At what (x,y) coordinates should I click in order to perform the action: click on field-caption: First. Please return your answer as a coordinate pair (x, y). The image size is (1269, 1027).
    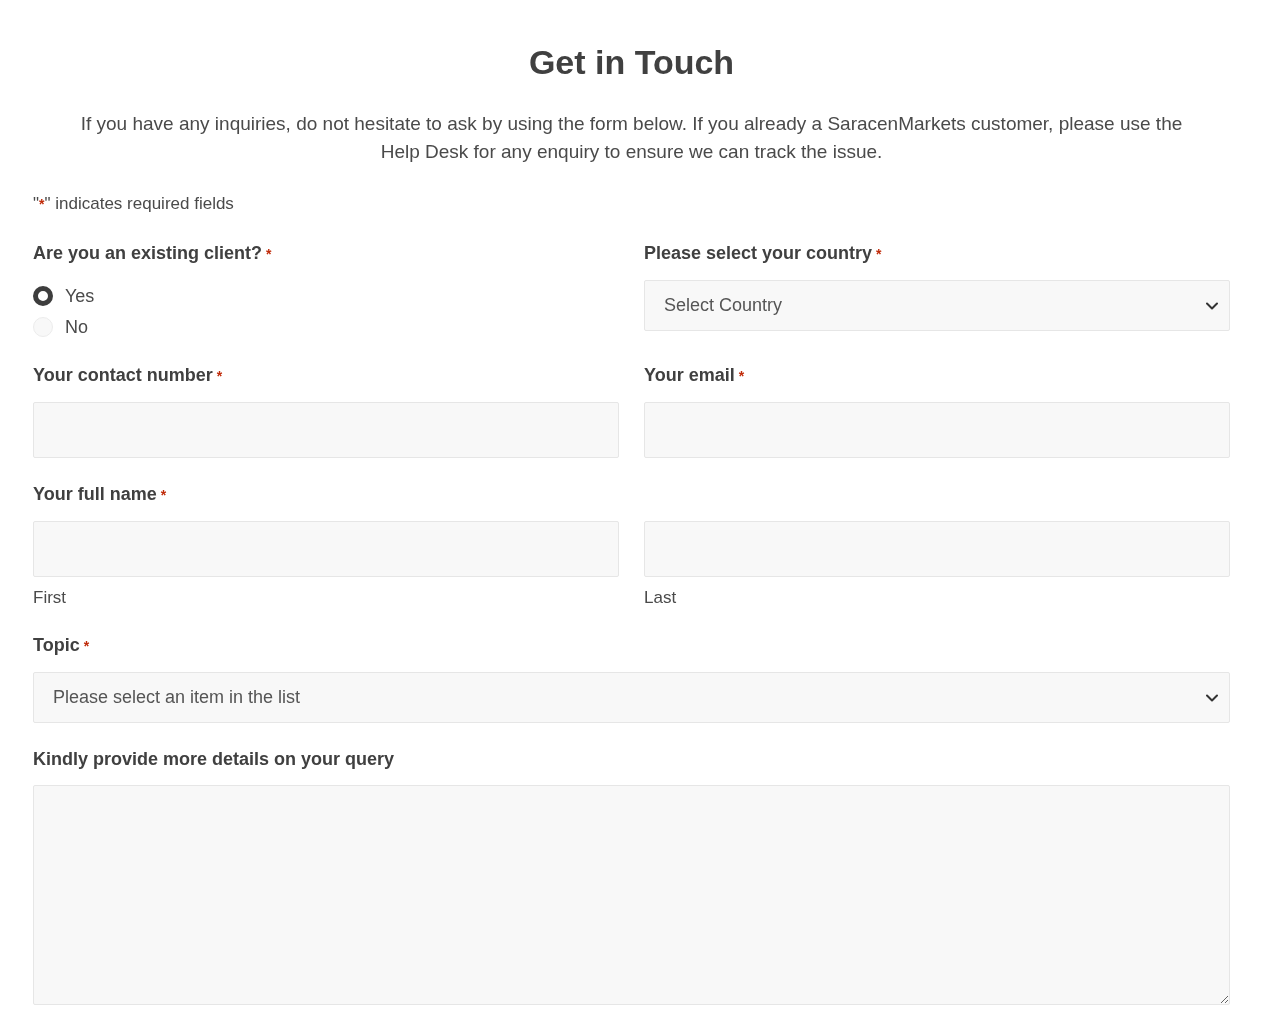
    Looking at the image, I should click on (50, 598).